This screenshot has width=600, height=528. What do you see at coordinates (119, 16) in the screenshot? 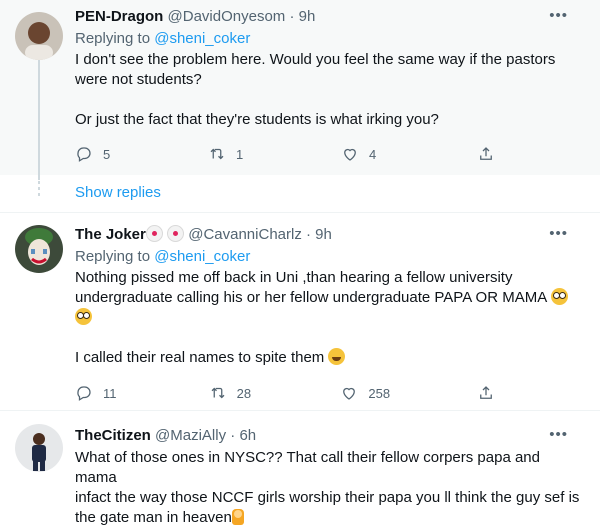
I see `display-name: PEN-Dragon` at bounding box center [119, 16].